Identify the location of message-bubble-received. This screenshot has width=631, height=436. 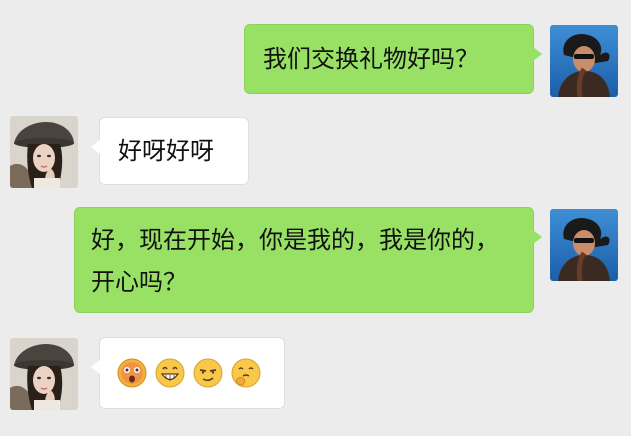
(188, 373).